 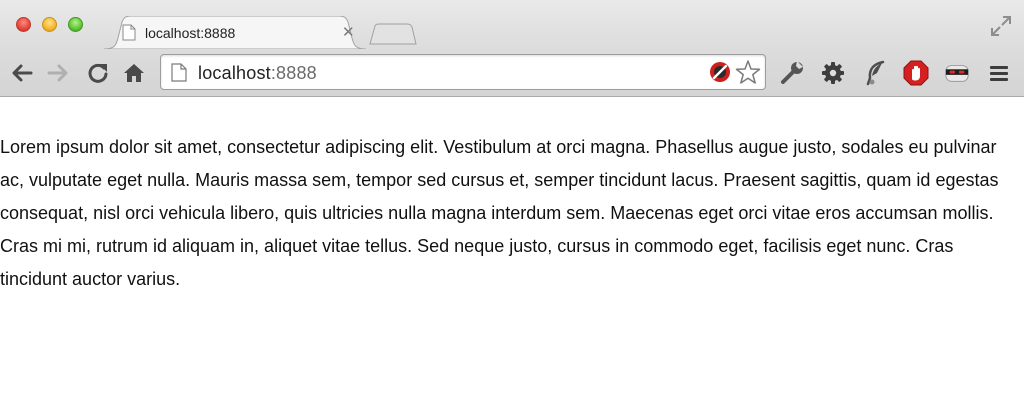 I want to click on fullscreen-icon, so click(x=1001, y=28).